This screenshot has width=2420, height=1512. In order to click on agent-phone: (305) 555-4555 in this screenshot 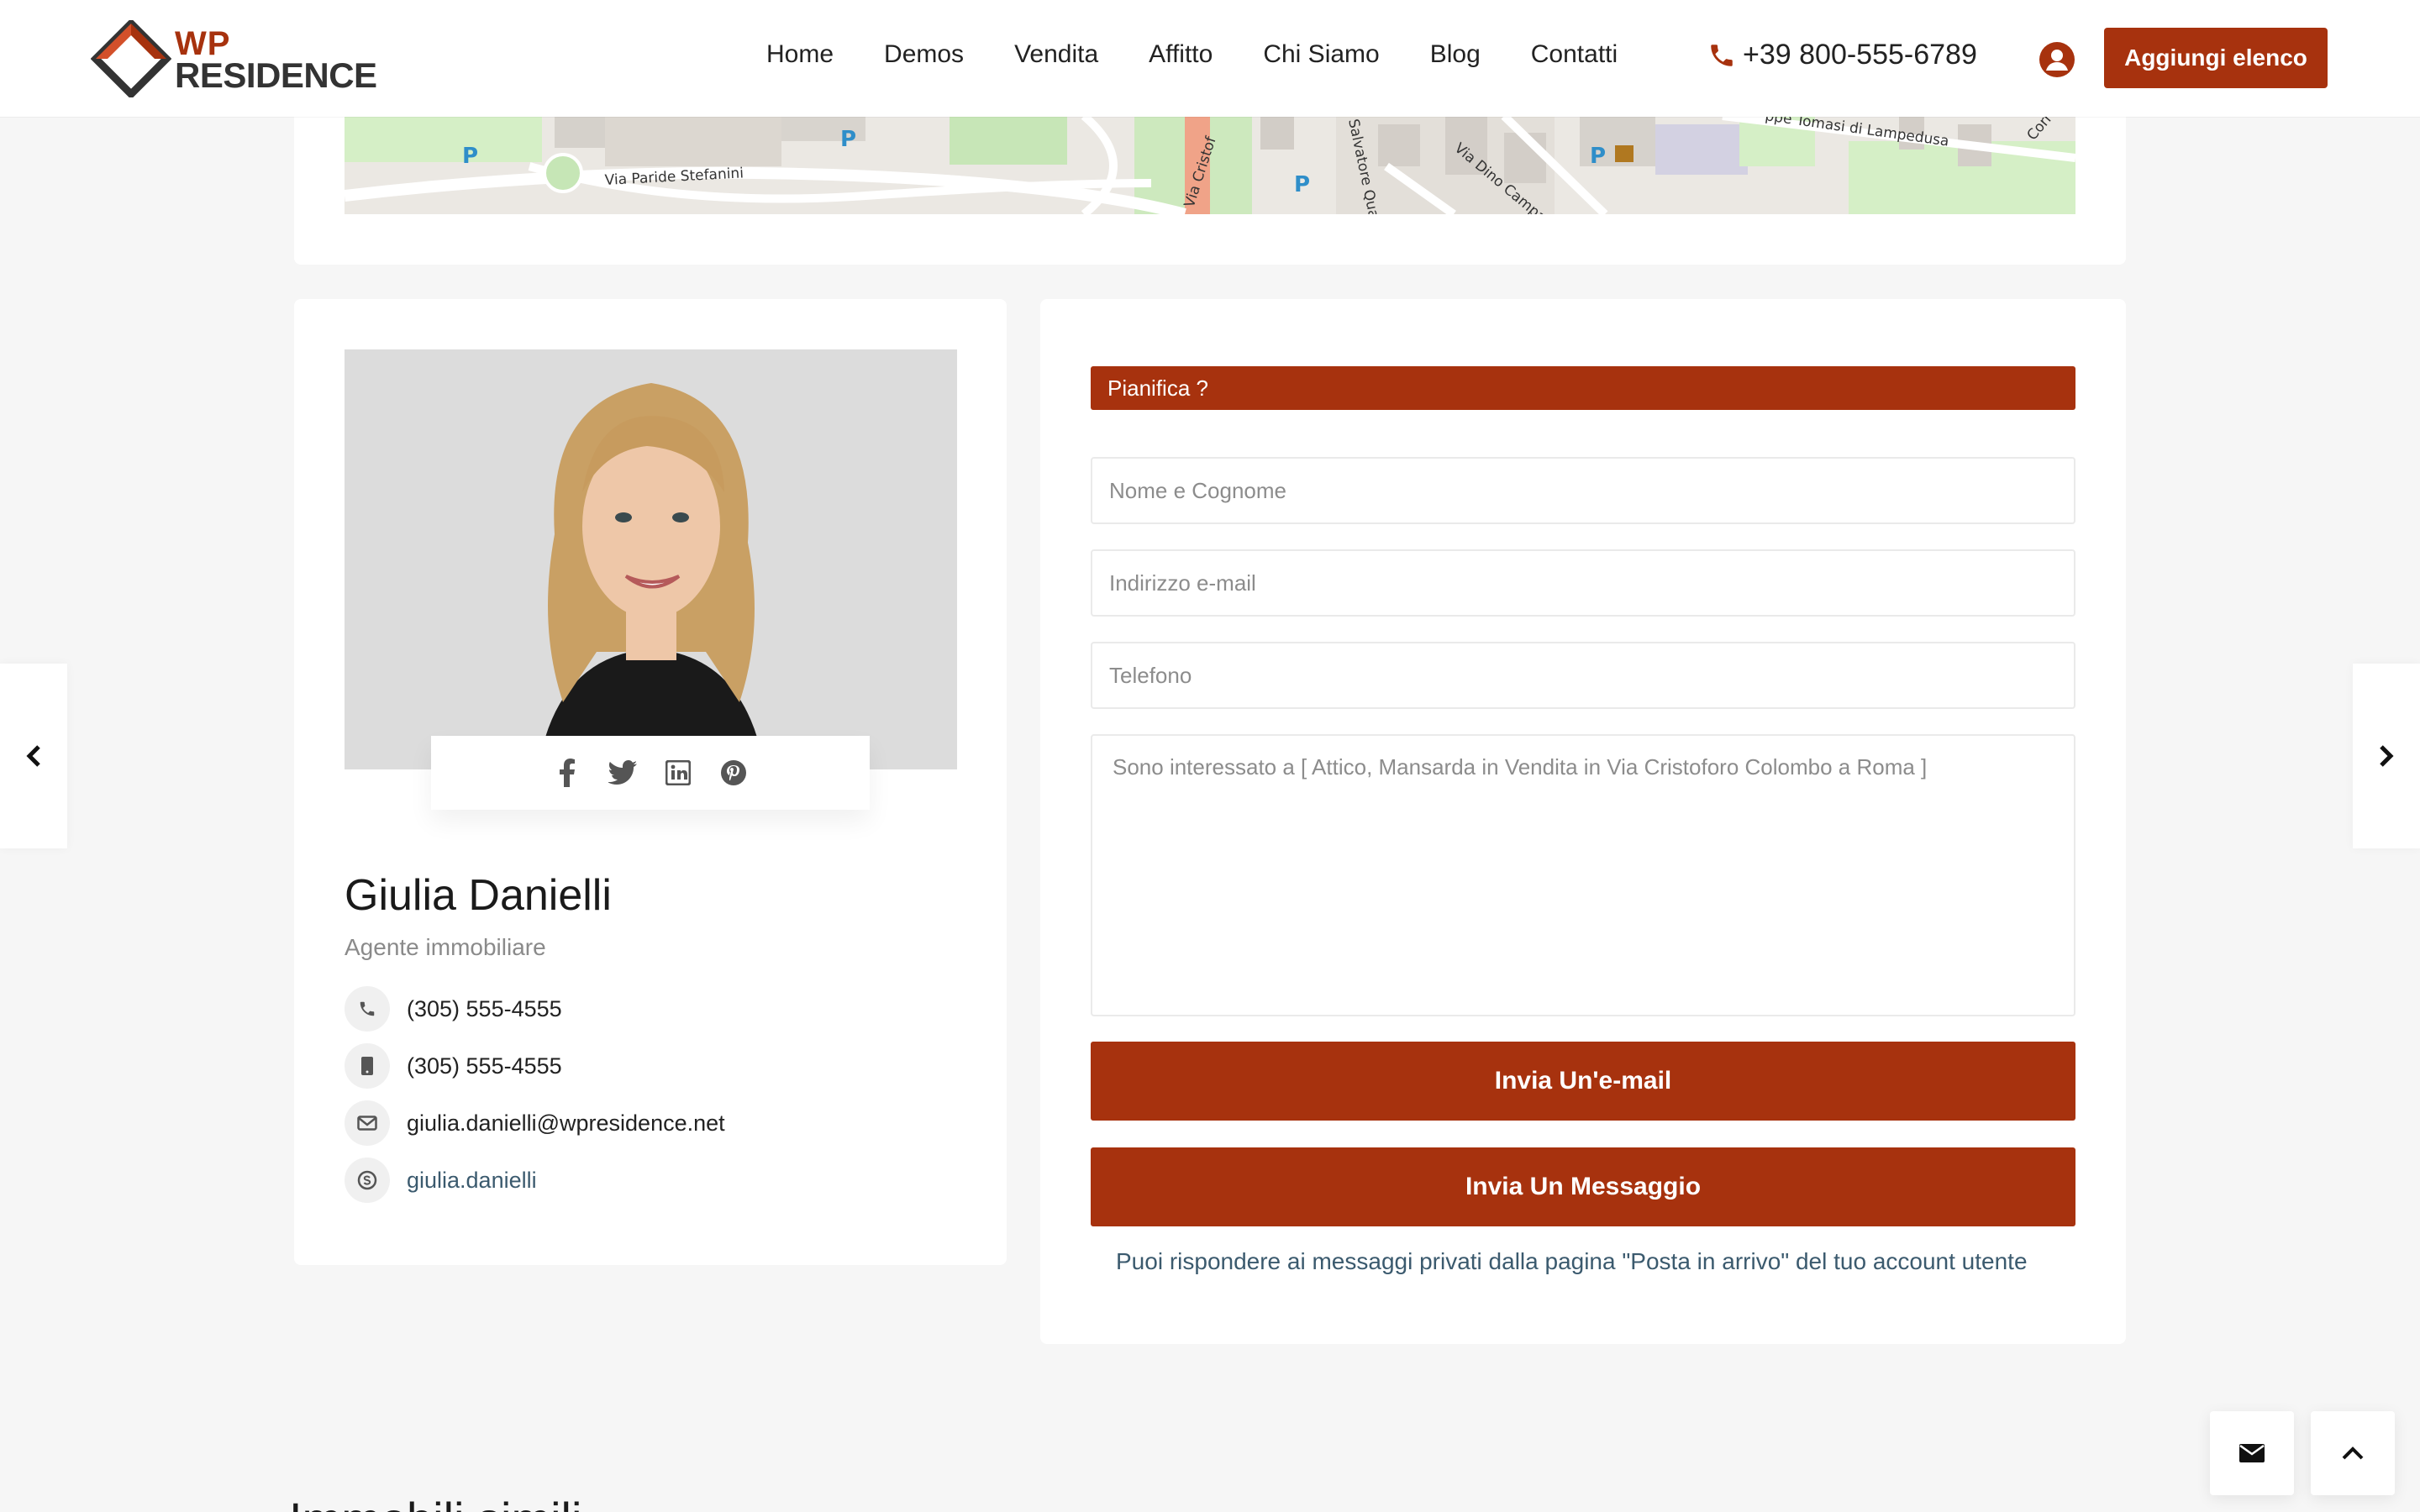, I will do `click(484, 1008)`.